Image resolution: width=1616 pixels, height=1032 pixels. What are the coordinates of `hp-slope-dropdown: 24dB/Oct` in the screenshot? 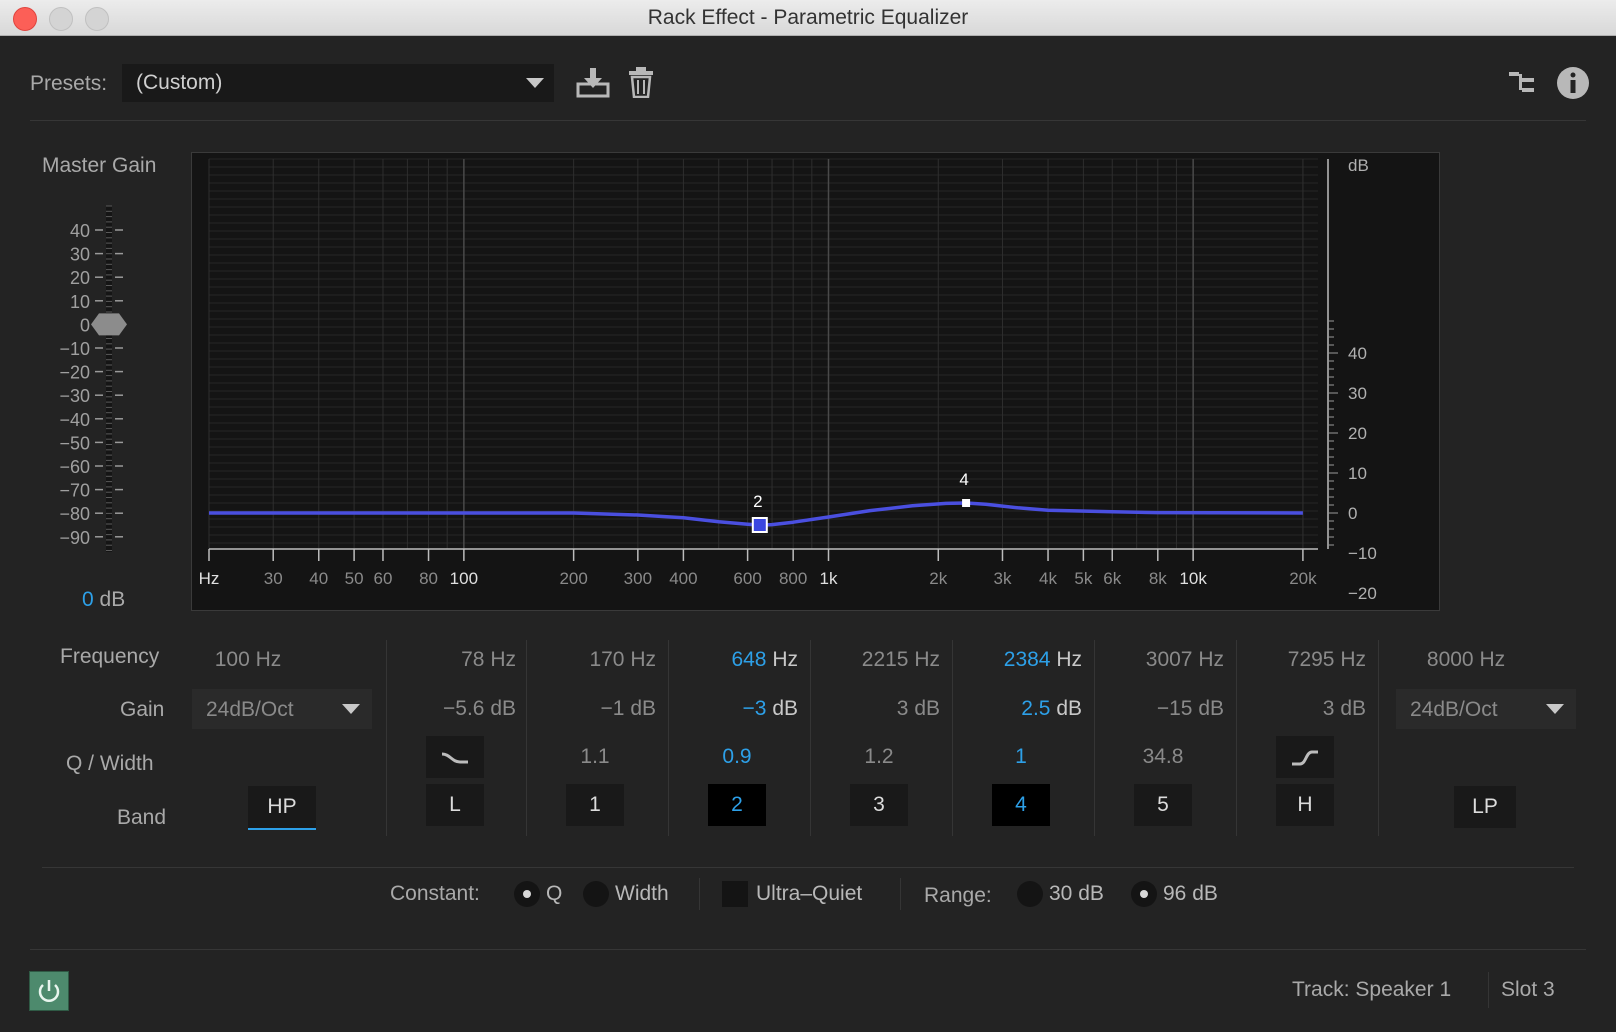 It's located at (282, 709).